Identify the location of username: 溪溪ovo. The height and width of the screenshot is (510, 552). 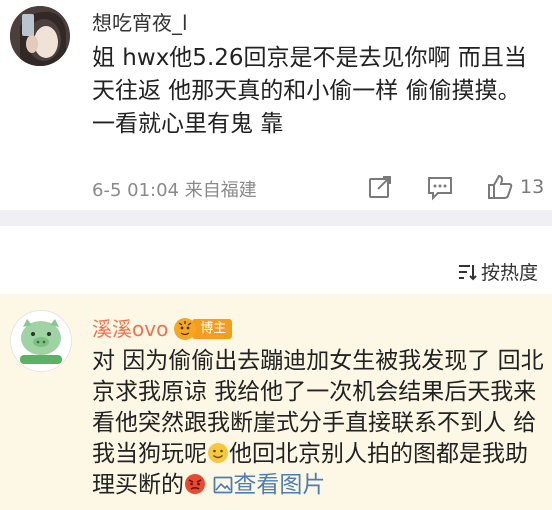
(130, 329).